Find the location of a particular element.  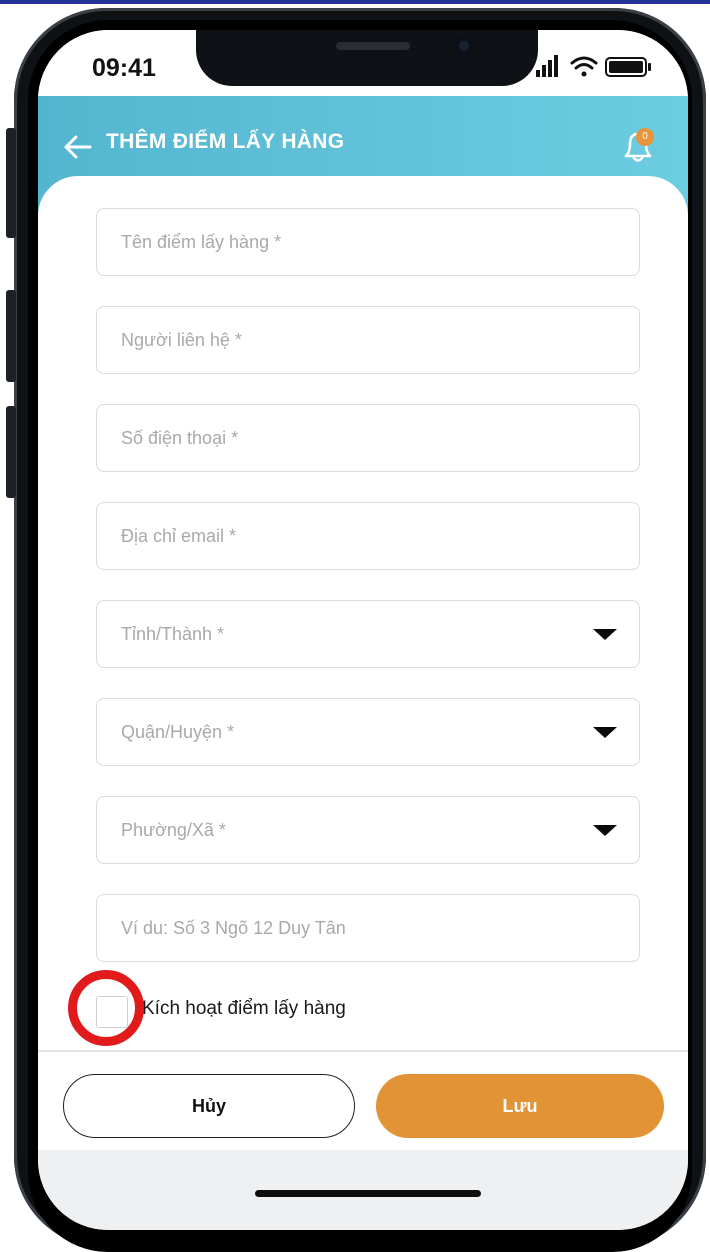

phone-field is located at coordinates (368, 438).